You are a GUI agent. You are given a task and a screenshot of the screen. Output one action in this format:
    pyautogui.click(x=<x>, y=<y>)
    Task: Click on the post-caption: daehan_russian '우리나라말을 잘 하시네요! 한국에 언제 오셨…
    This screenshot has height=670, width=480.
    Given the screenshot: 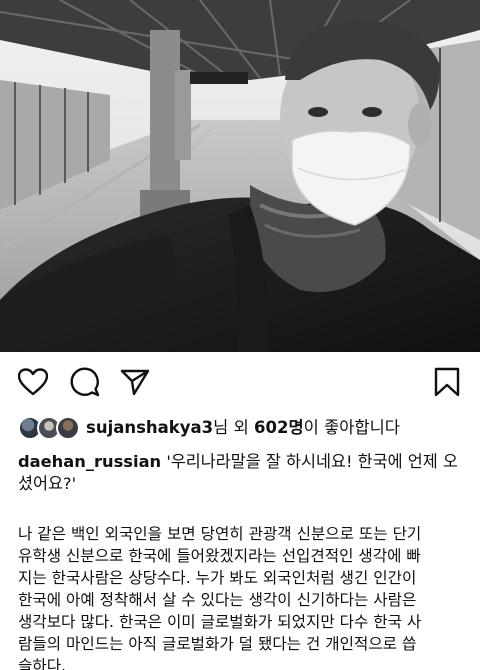 What is the action you would take?
    pyautogui.click(x=241, y=473)
    